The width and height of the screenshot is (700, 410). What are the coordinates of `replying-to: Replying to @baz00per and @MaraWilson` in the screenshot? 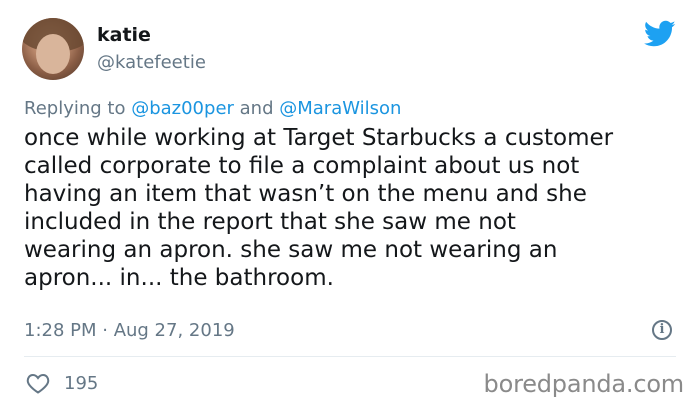 It's located at (212, 108).